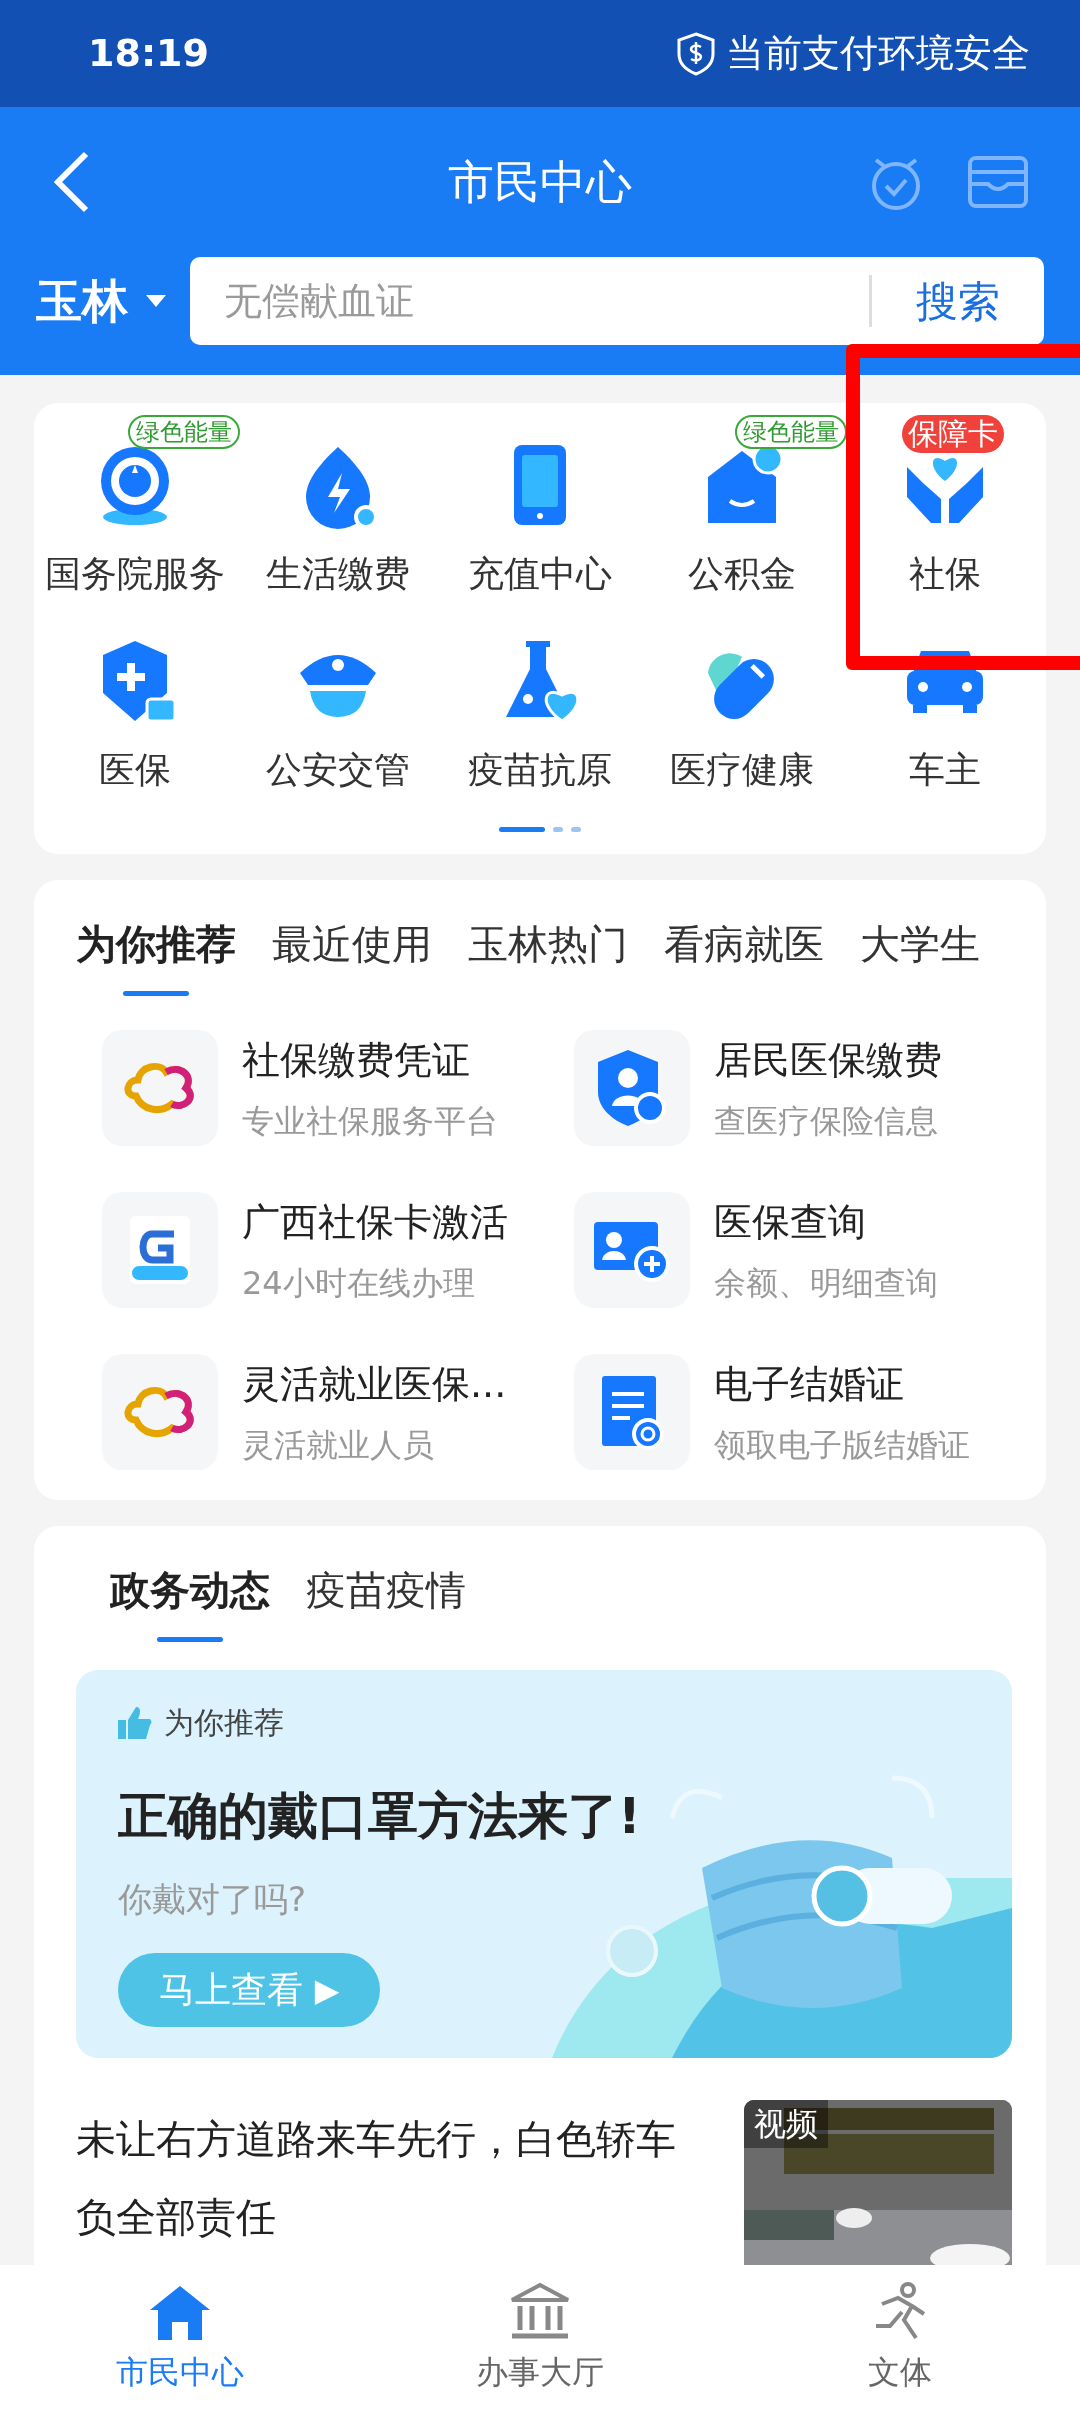 The height and width of the screenshot is (2412, 1080). Describe the element at coordinates (900, 2338) in the screenshot. I see `nav-tab: 文体` at that location.